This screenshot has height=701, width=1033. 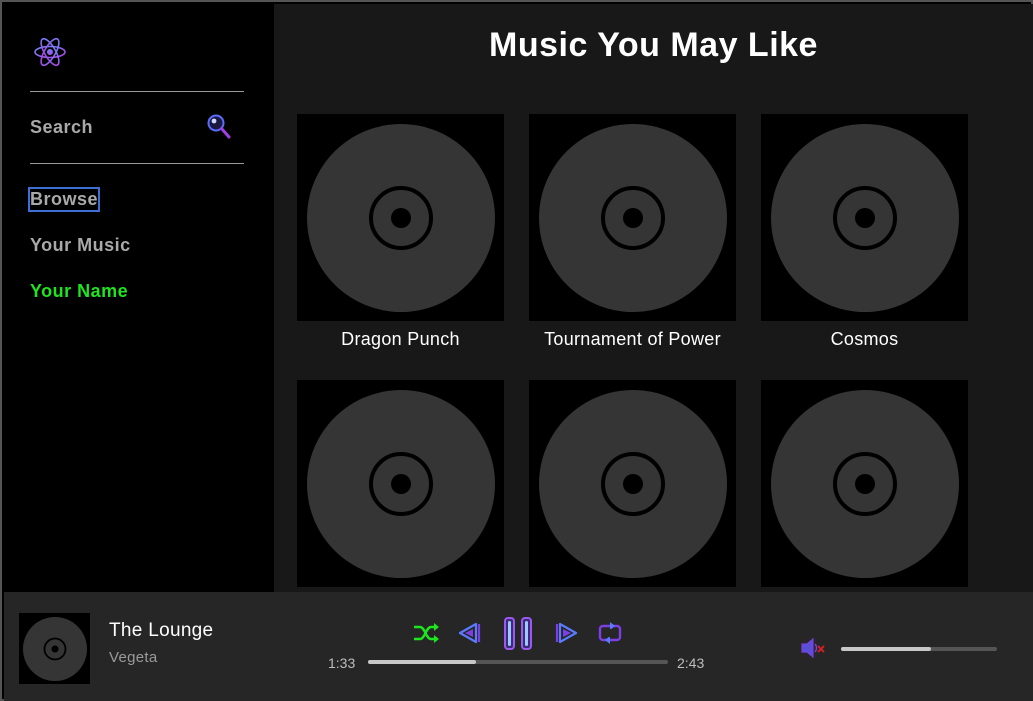 I want to click on search-icon, so click(x=219, y=127).